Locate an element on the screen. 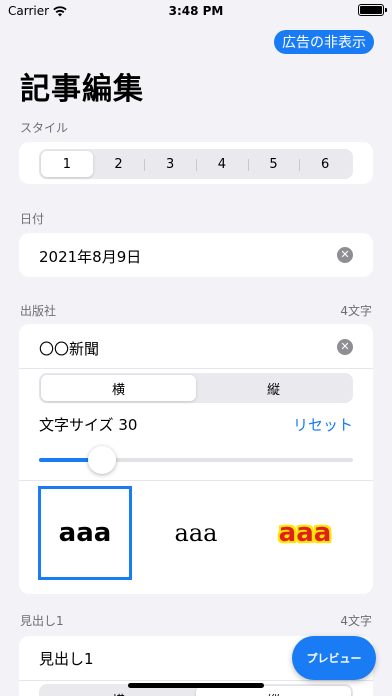  date-section-label: 日付 is located at coordinates (32, 219).